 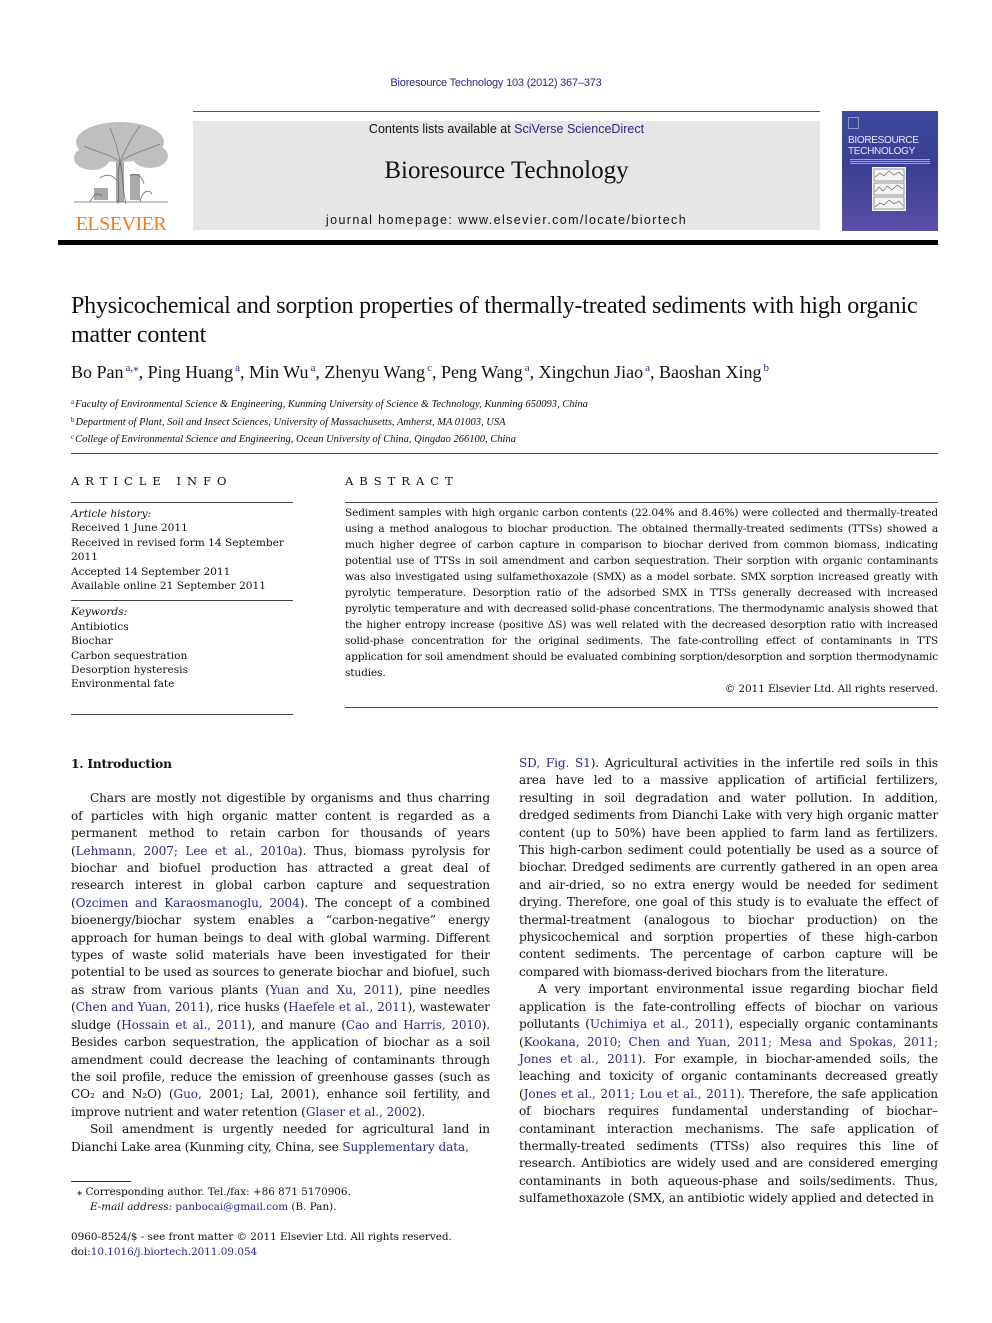 I want to click on paragraph-text: ), and manure (, so click(x=296, y=1024).